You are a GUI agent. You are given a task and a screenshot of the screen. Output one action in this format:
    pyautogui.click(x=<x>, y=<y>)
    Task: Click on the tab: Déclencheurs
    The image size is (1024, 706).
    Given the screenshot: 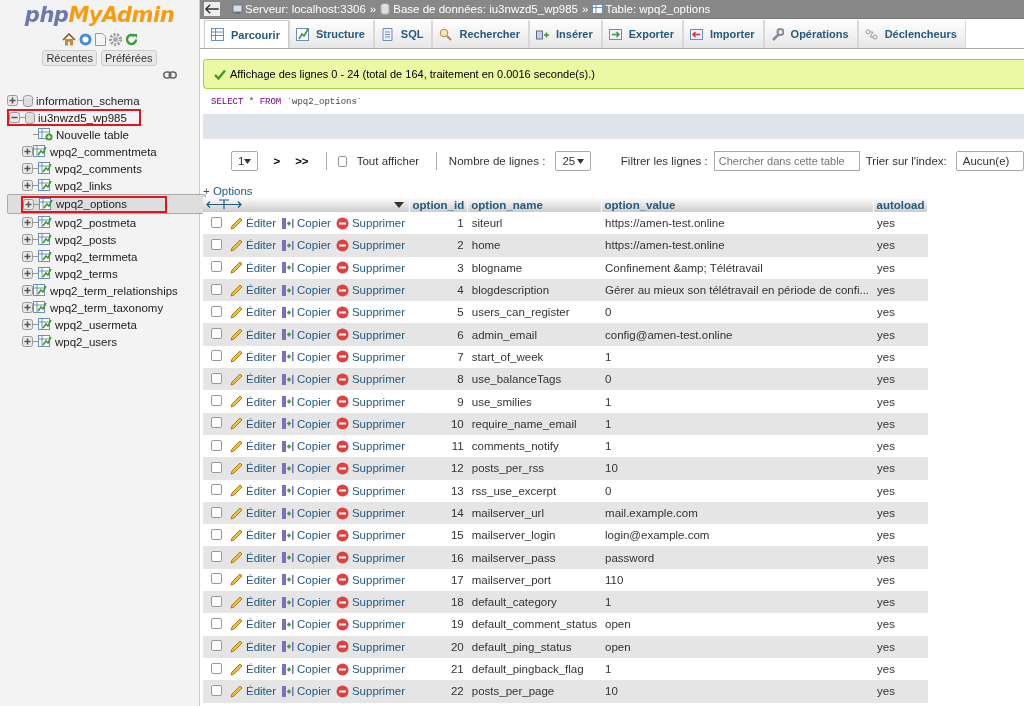 What is the action you would take?
    pyautogui.click(x=911, y=34)
    